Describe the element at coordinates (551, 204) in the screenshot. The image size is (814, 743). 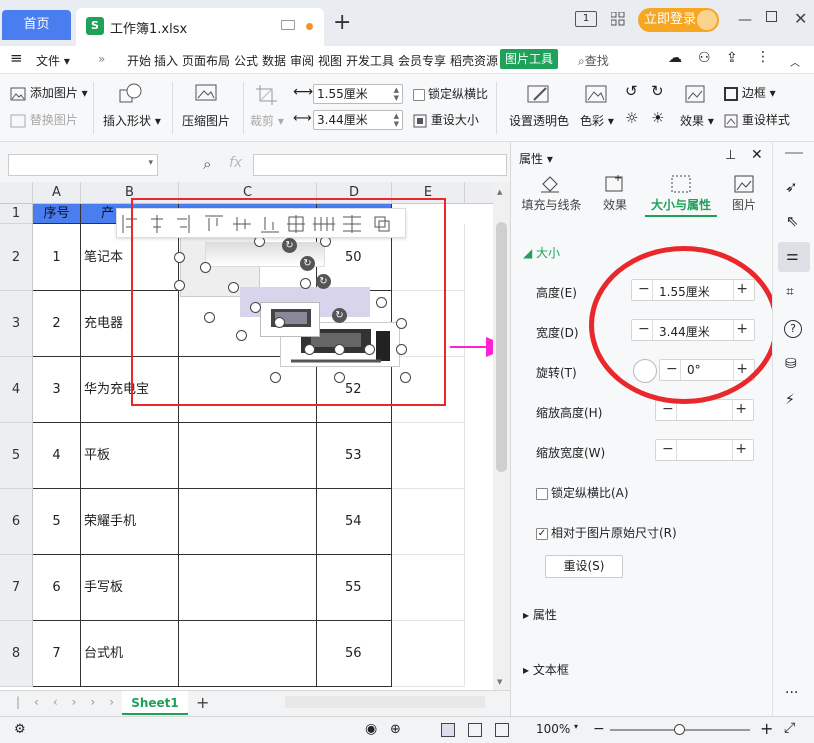
I see `tab-fill-line: 填充与线条` at that location.